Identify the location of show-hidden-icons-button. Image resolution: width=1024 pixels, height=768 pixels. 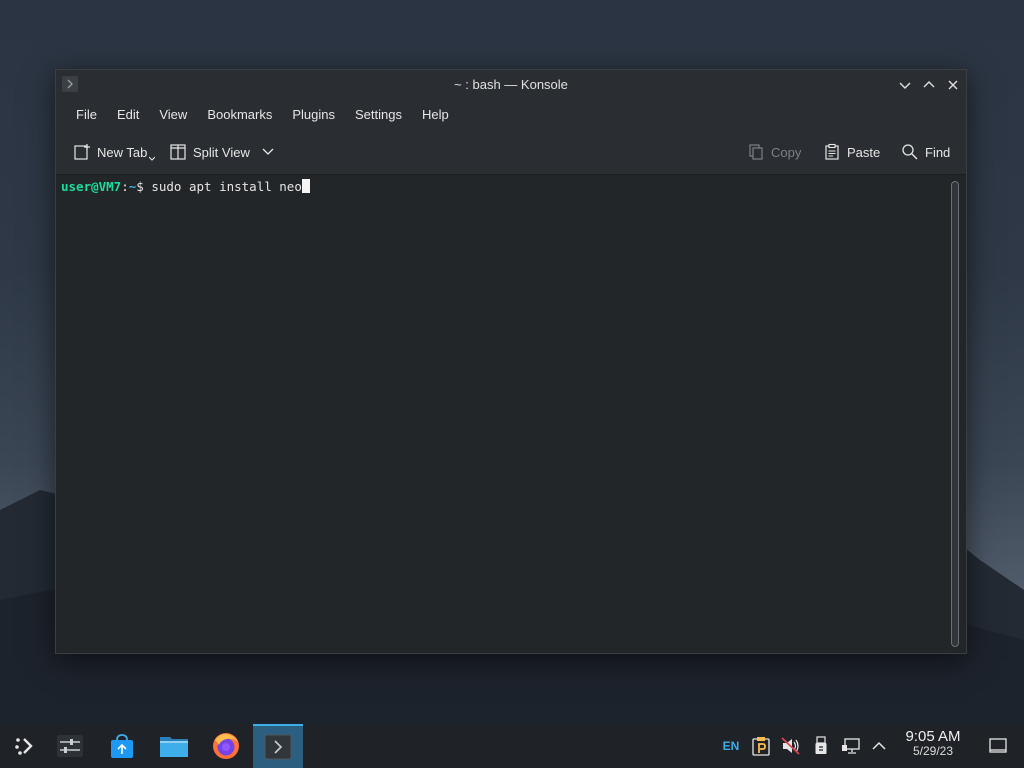
(879, 746).